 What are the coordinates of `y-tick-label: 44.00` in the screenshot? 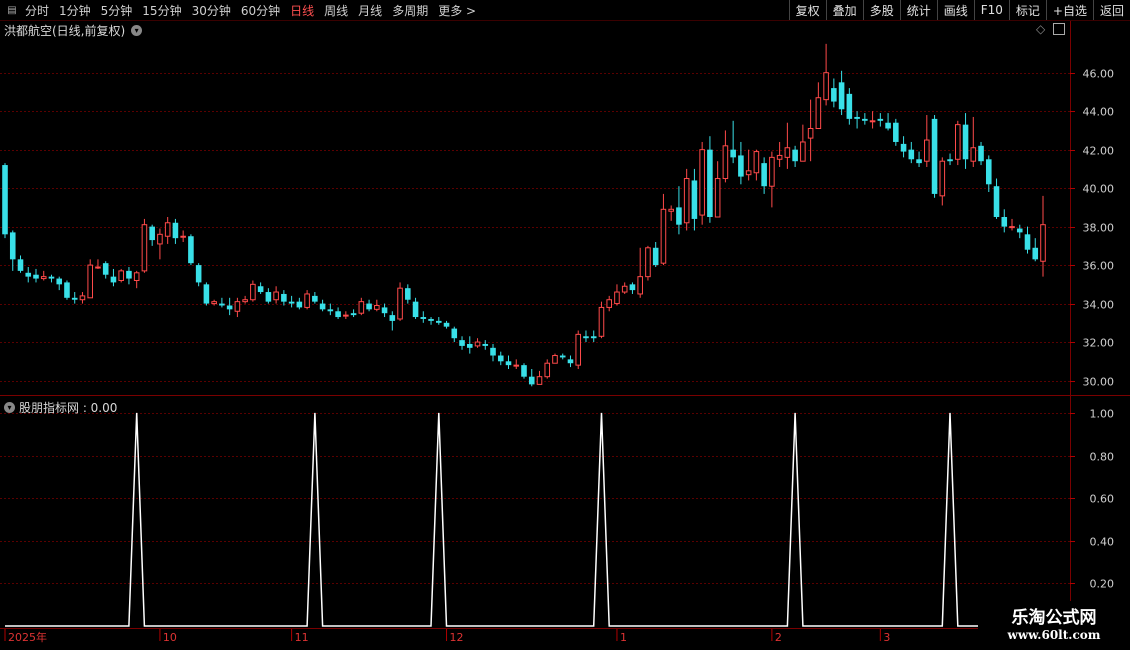 It's located at (1099, 112).